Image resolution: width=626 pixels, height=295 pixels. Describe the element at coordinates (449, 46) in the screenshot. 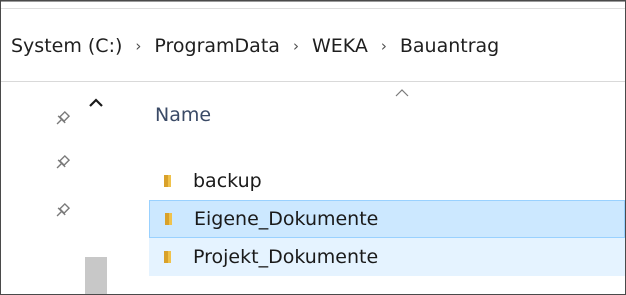

I see `breadcrumb-item-bauantrag: Bauantrag` at that location.